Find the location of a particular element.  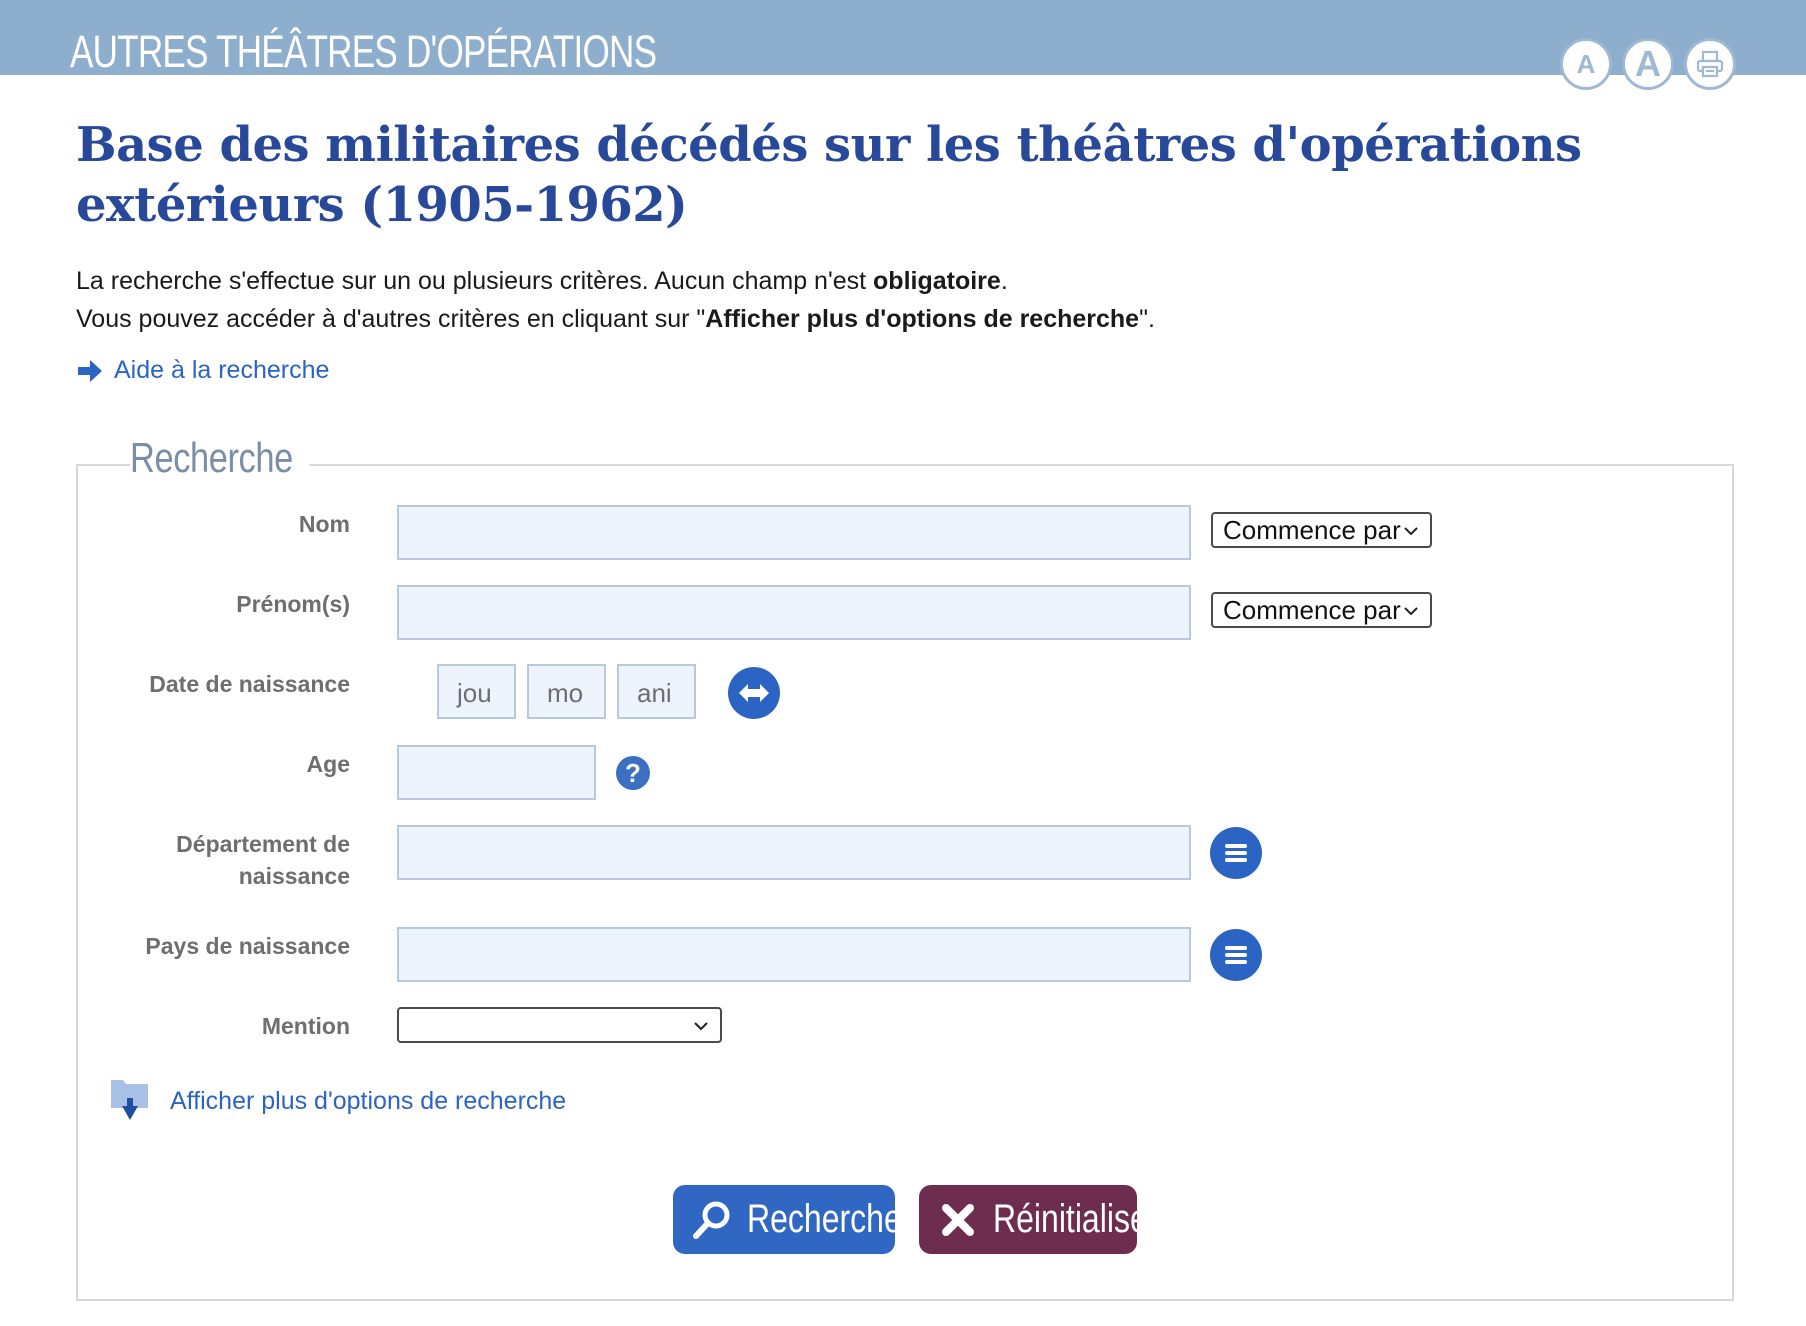

font-increase-button: A is located at coordinates (1648, 64).